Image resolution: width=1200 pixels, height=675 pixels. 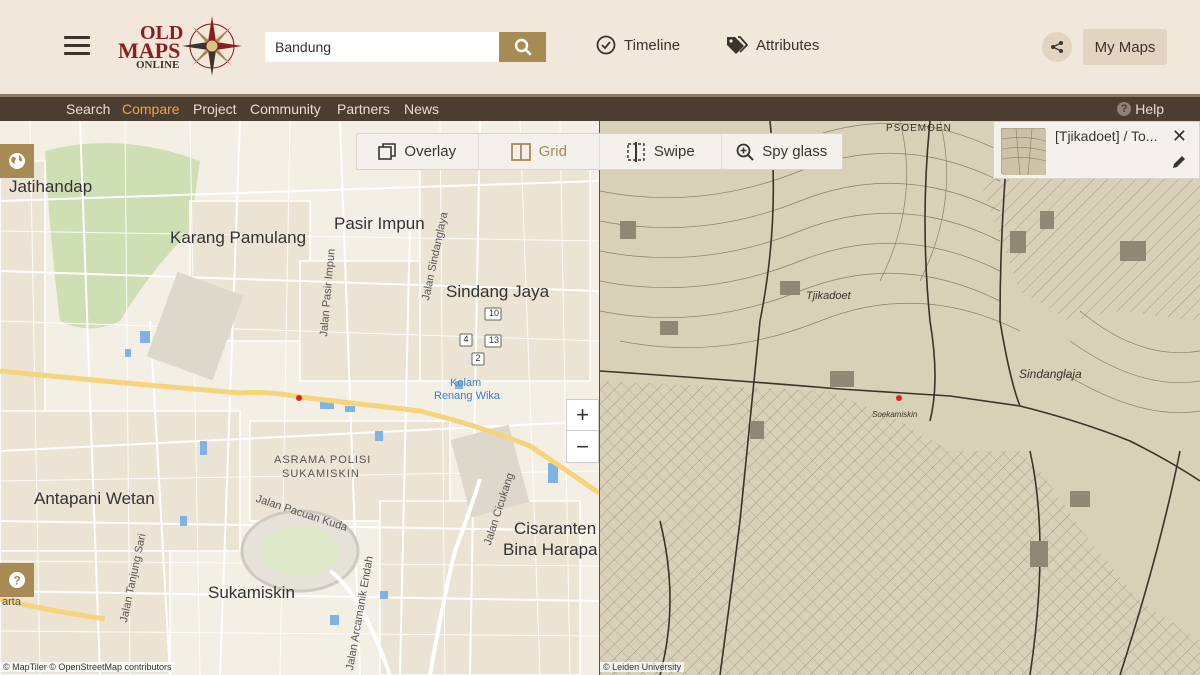 I want to click on tool-swipe: Swipe, so click(x=661, y=151).